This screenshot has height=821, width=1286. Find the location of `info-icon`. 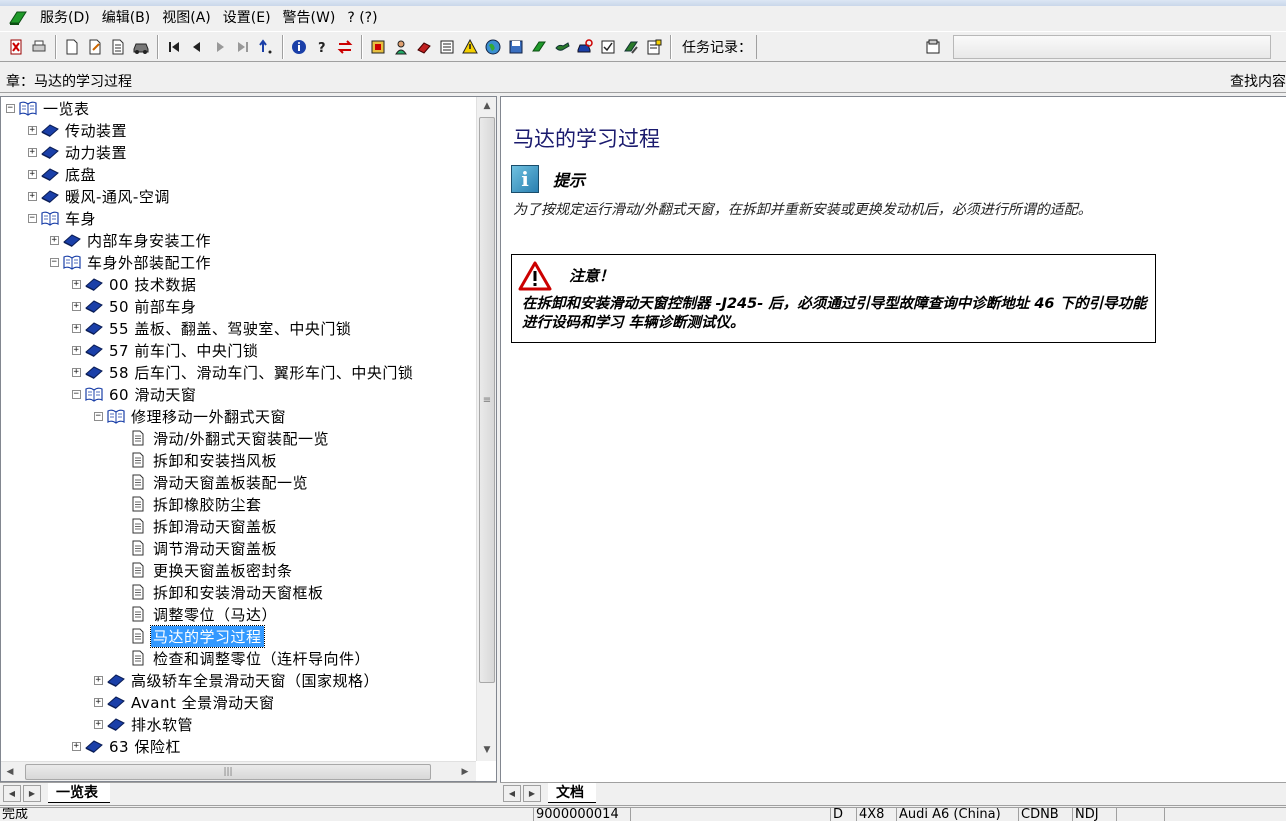

info-icon is located at coordinates (299, 47).